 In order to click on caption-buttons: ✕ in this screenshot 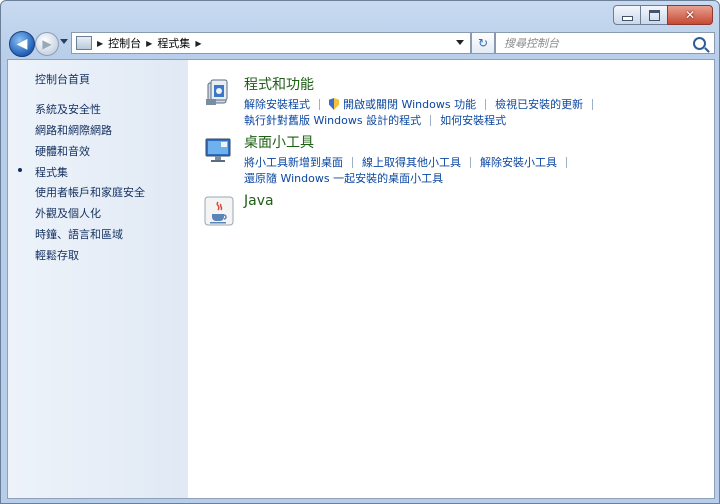, I will do `click(663, 15)`.